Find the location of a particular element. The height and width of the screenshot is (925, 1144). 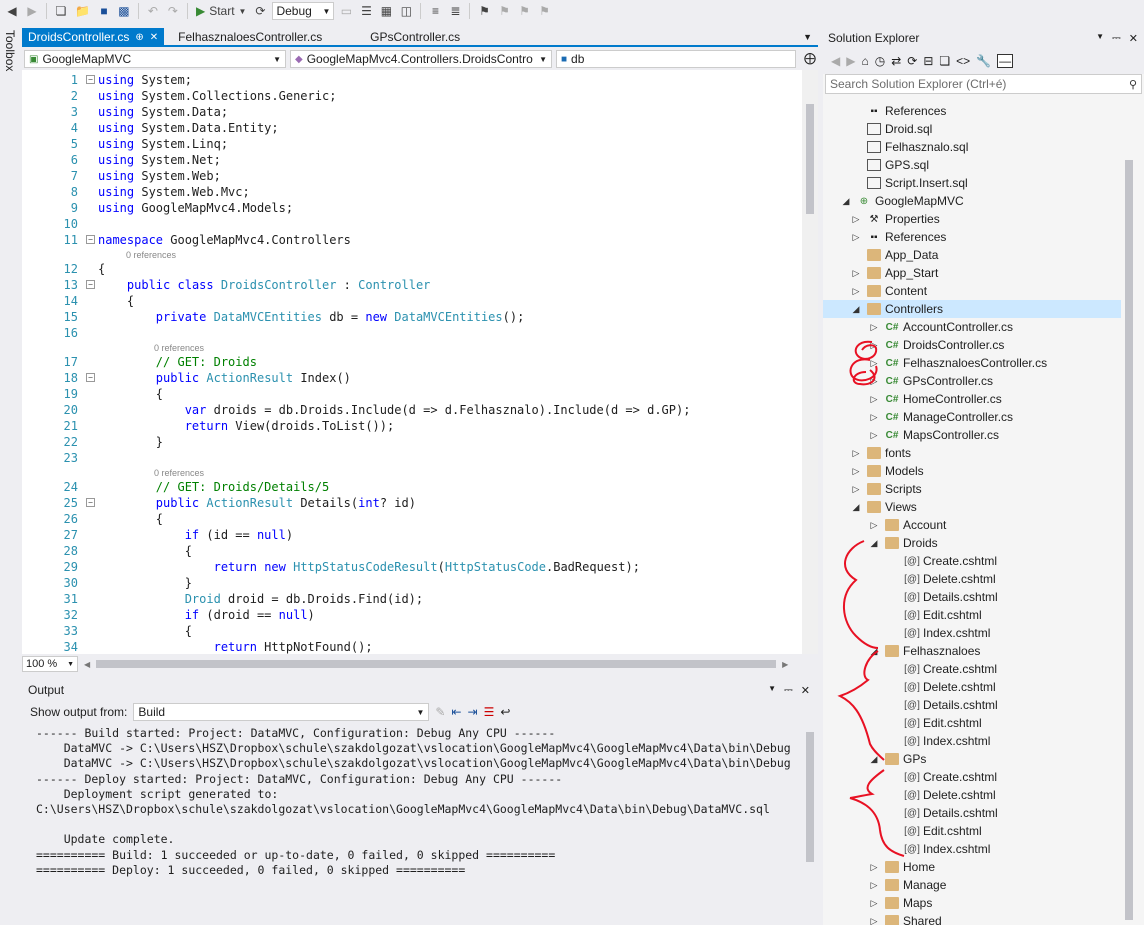

tree-item: GPS.sql is located at coordinates (972, 165).